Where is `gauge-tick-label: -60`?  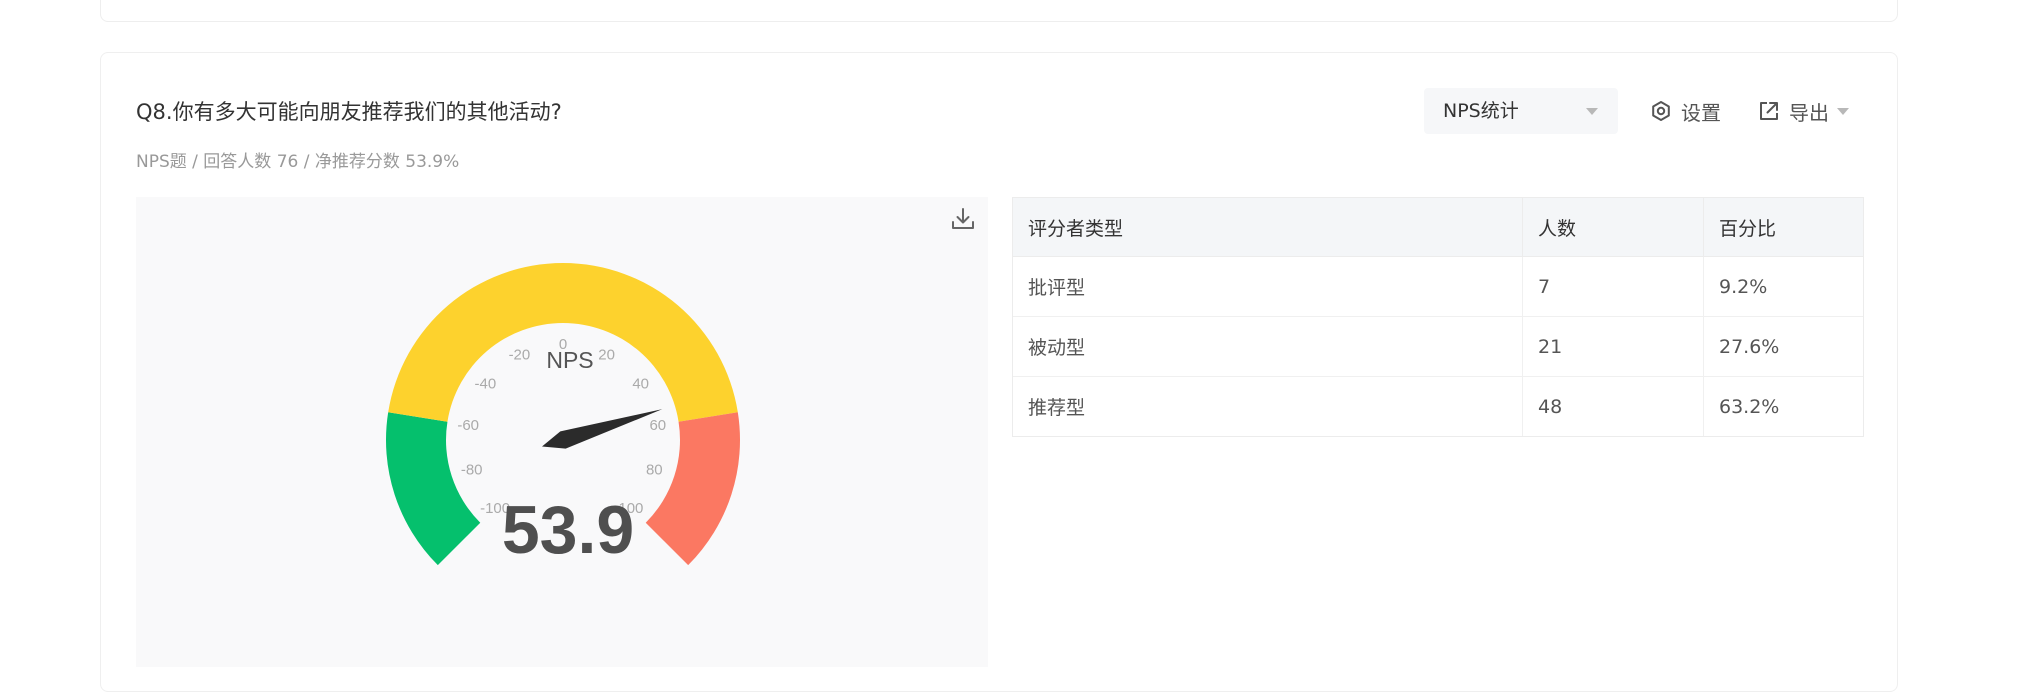 gauge-tick-label: -60 is located at coordinates (468, 425).